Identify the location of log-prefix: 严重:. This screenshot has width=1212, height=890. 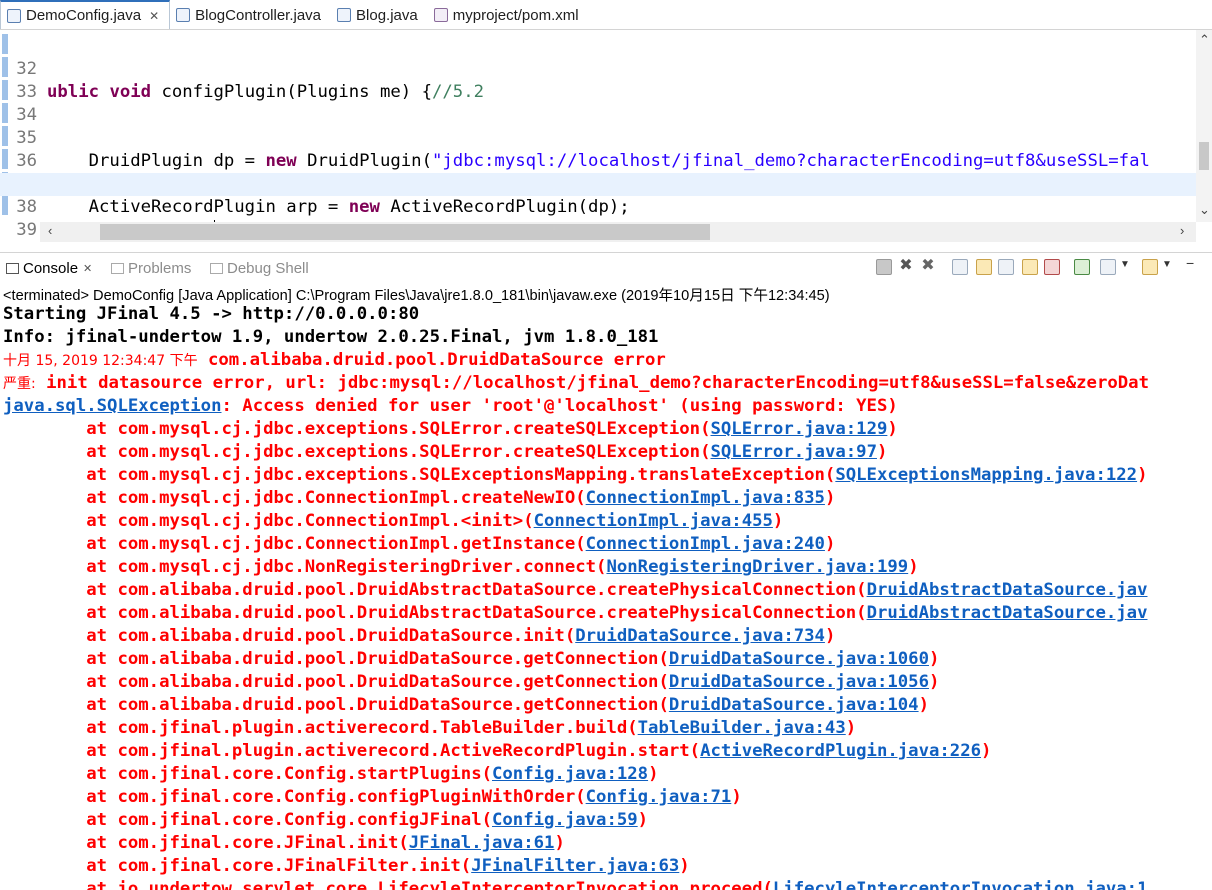
(19, 384).